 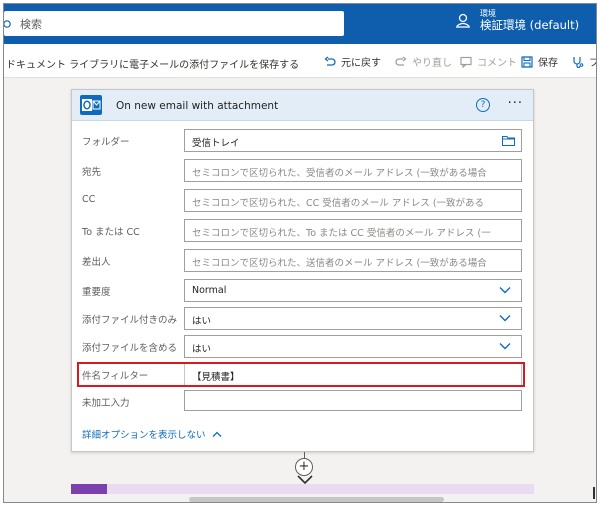 What do you see at coordinates (216, 434) in the screenshot?
I see `chevron-up-icon` at bounding box center [216, 434].